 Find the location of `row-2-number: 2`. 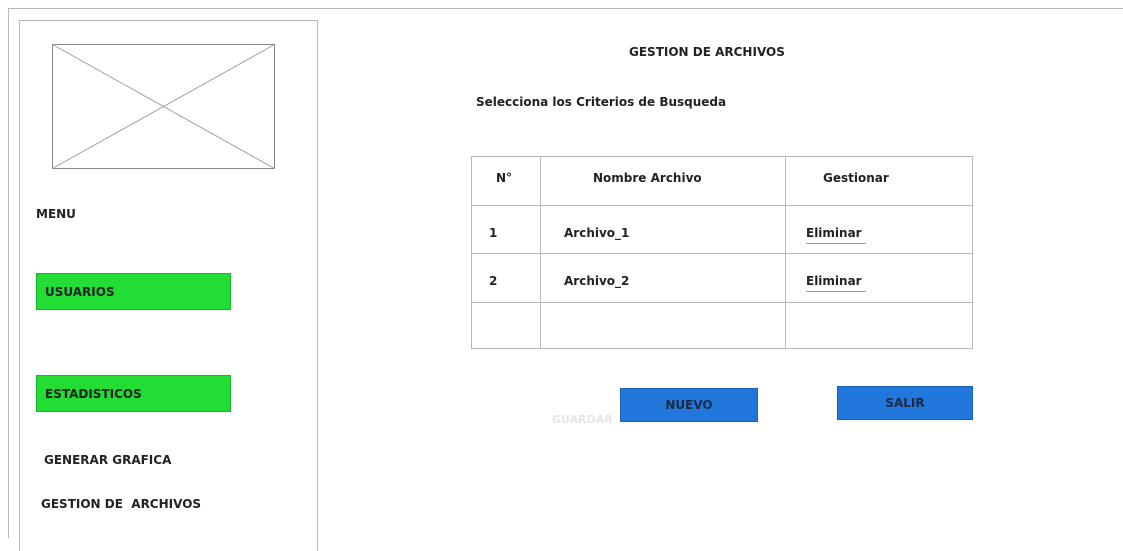

row-2-number: 2 is located at coordinates (493, 281).